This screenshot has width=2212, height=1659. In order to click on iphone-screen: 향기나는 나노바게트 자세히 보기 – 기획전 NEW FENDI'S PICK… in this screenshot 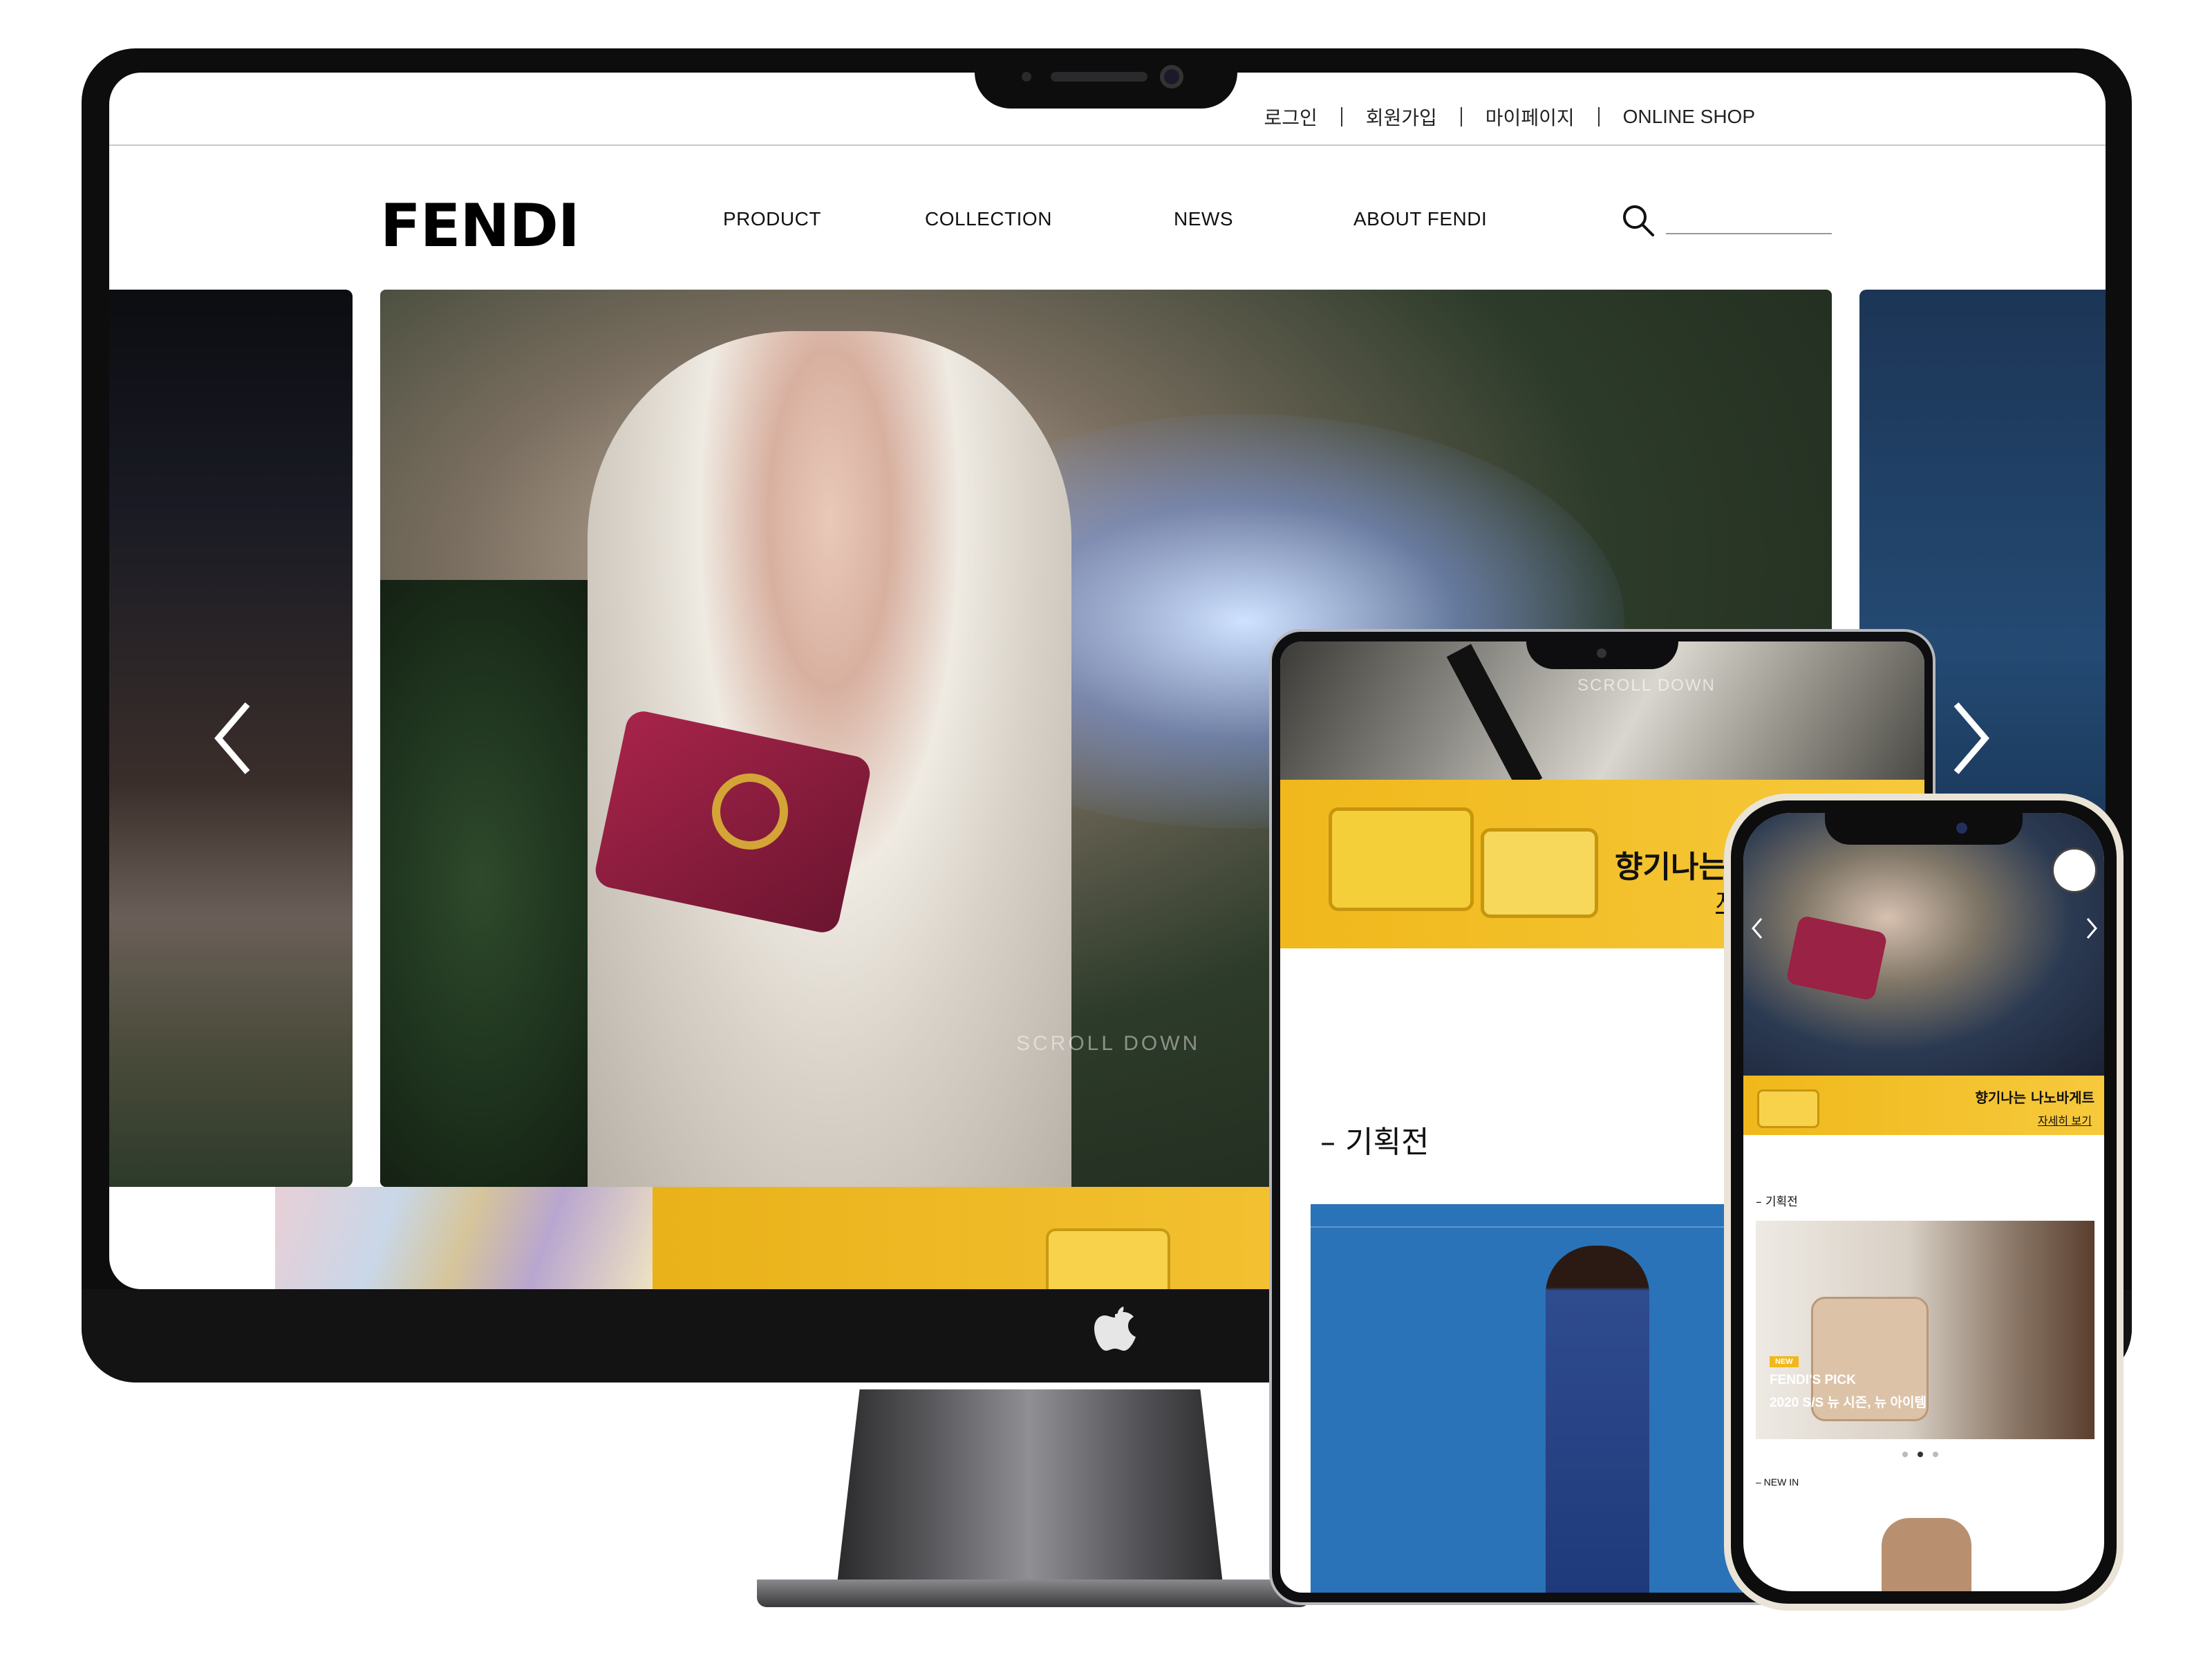, I will do `click(1924, 1202)`.